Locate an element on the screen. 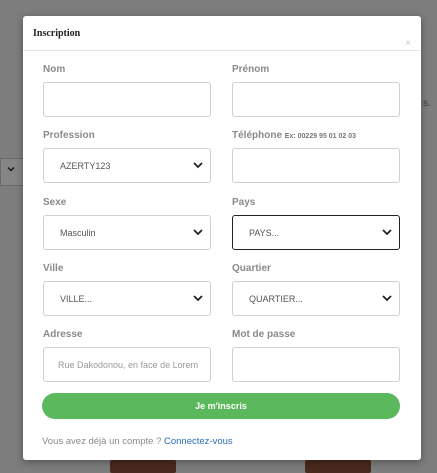 Image resolution: width=437 pixels, height=473 pixels. mot-de-passe-label: Mot de passe is located at coordinates (264, 334).